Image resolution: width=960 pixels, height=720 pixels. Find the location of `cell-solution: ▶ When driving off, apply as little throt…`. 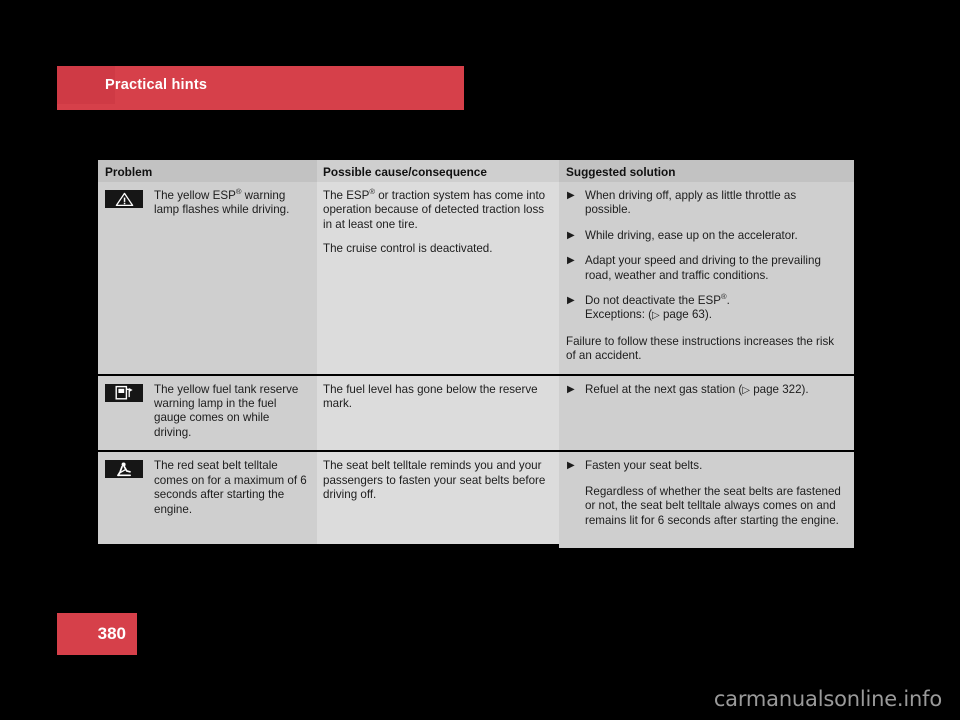

cell-solution: ▶ When driving off, apply as little throt… is located at coordinates (706, 278).